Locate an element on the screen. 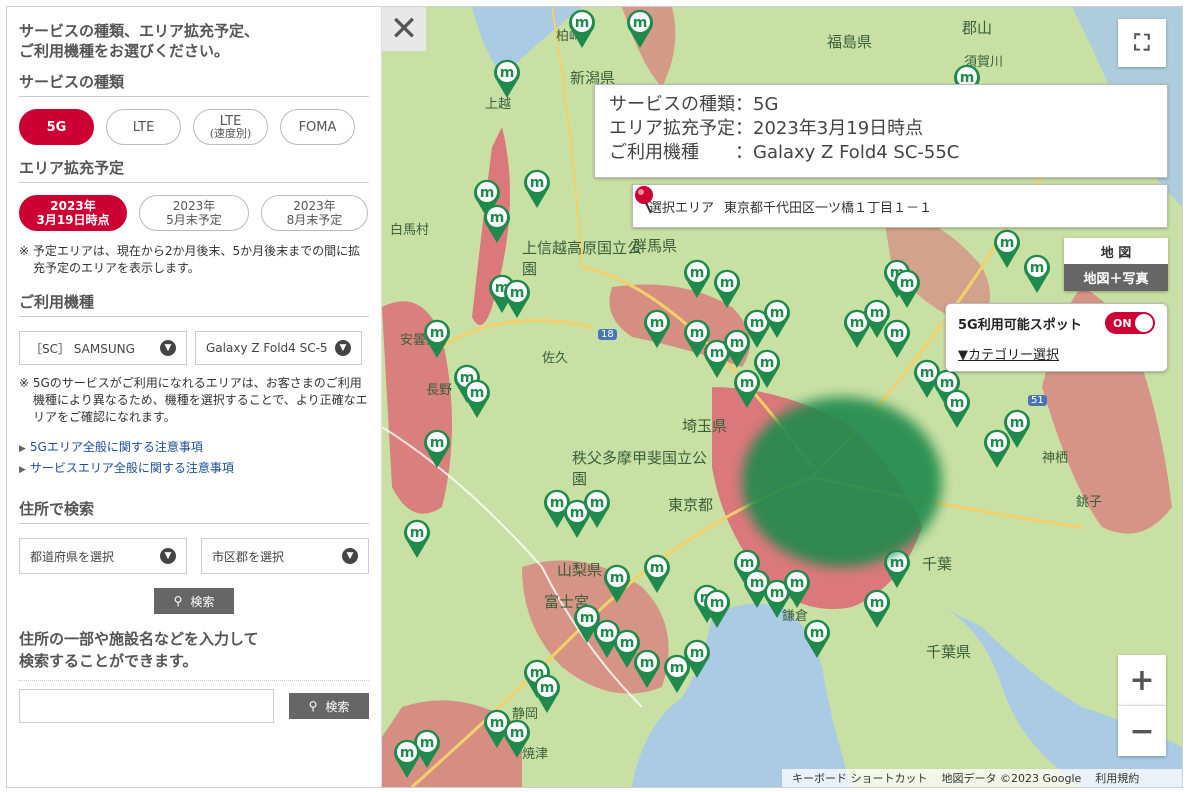 The image size is (1187, 792). freetext-search-button: ⚲ 検索 is located at coordinates (329, 706).